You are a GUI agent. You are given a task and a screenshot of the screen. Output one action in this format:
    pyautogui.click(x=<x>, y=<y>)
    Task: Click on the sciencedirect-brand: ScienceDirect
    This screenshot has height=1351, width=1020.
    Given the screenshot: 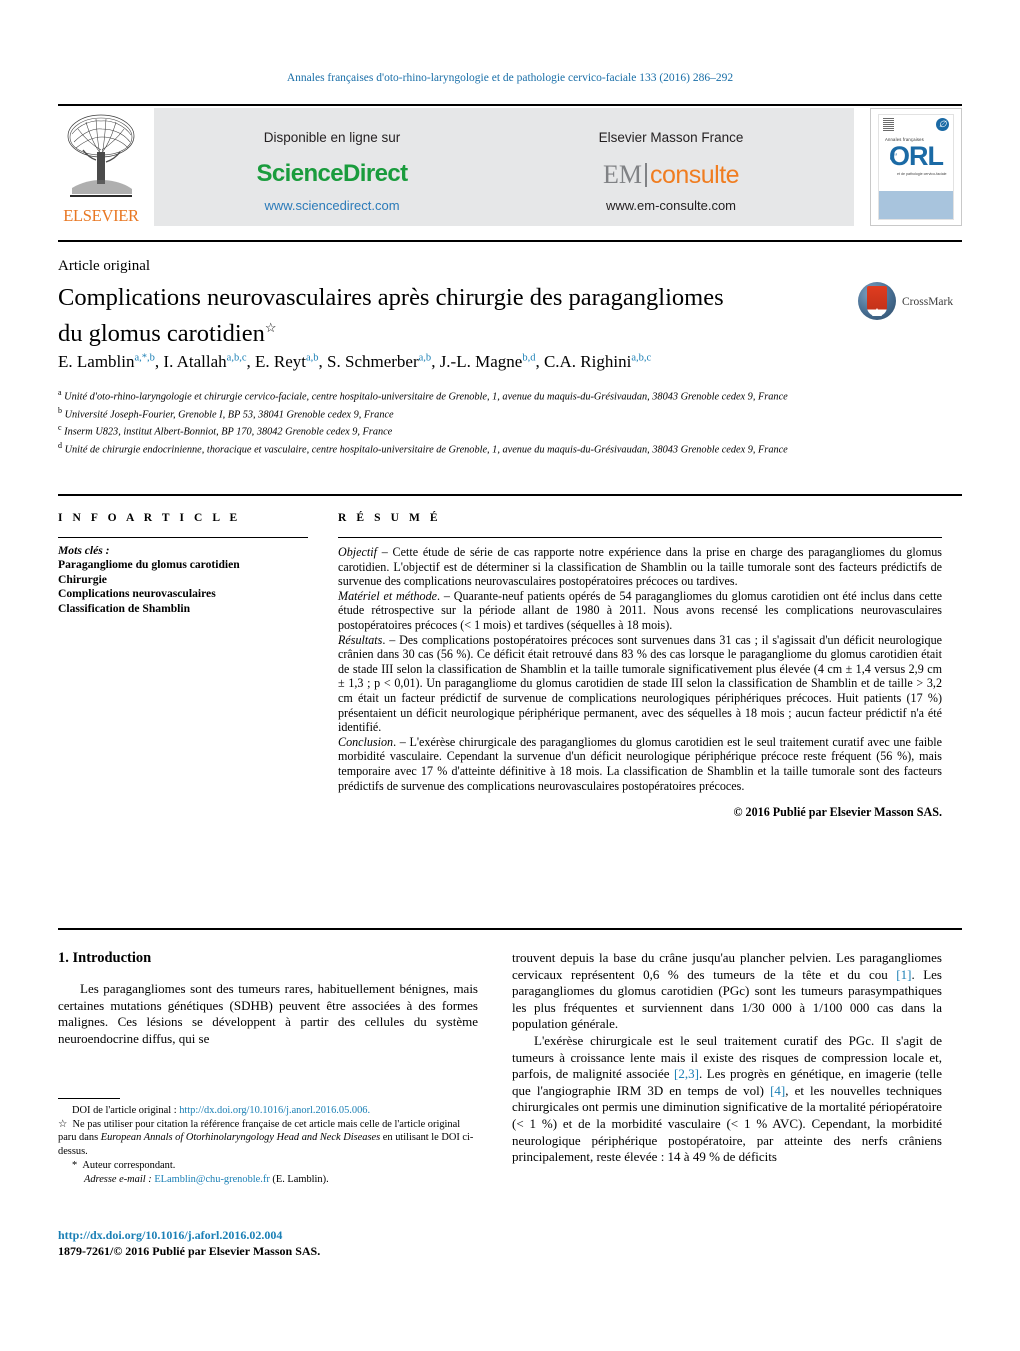 What is the action you would take?
    pyautogui.click(x=332, y=173)
    